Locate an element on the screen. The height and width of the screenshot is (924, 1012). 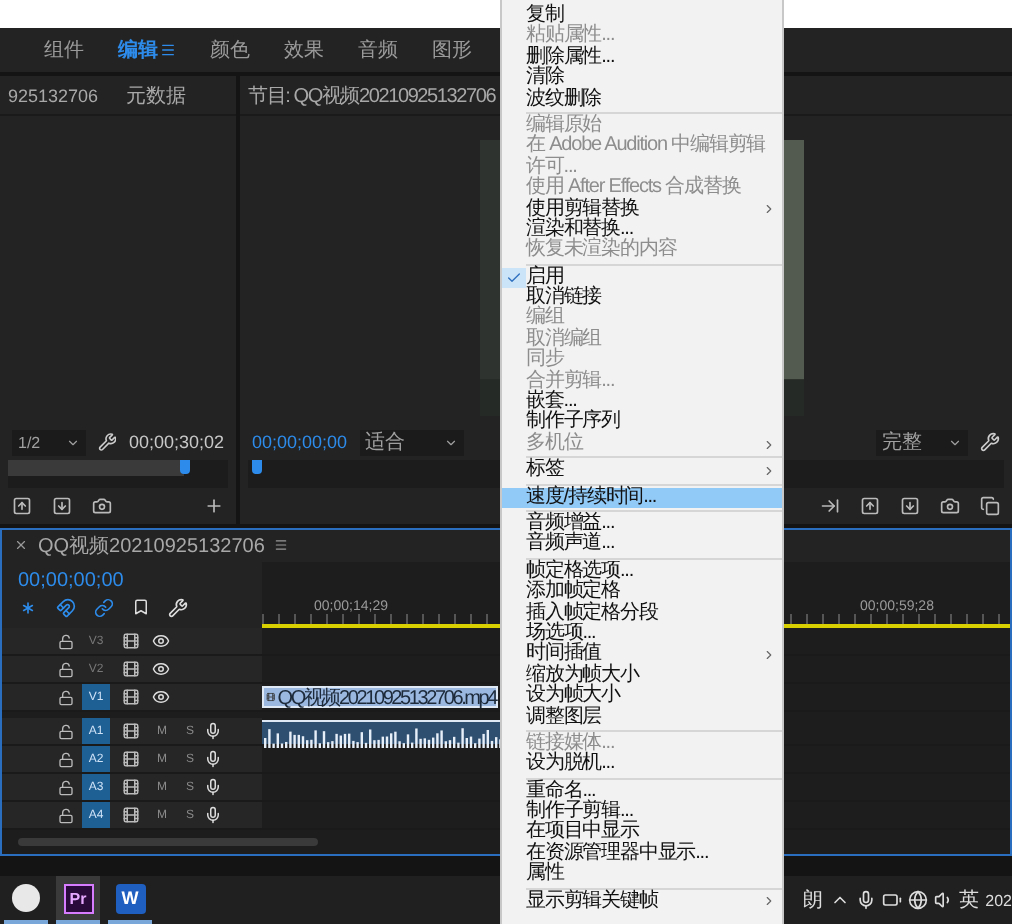
menu-item: 制作子序列 is located at coordinates (642, 423).